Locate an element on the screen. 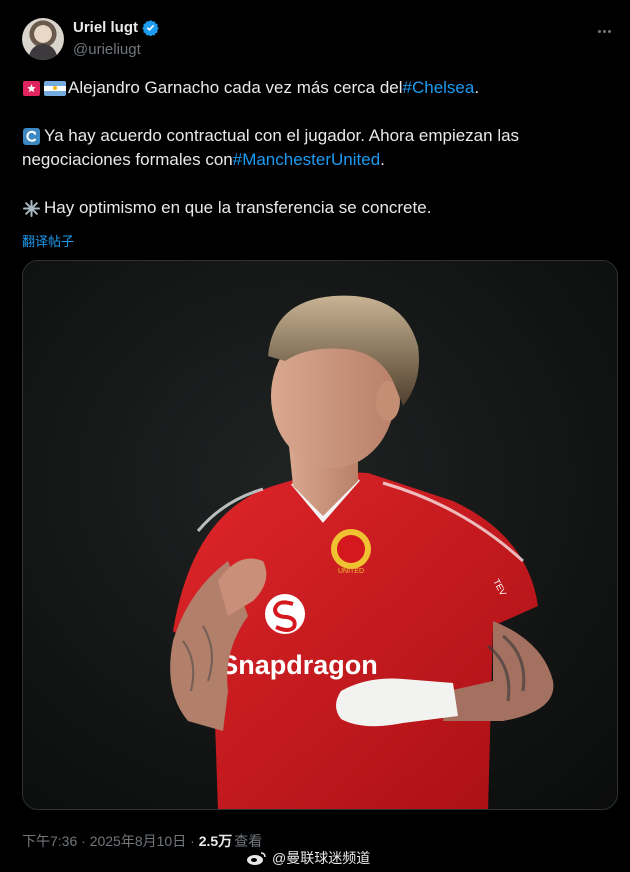 The image size is (630, 872). rotating-light-icon is located at coordinates (31, 88).